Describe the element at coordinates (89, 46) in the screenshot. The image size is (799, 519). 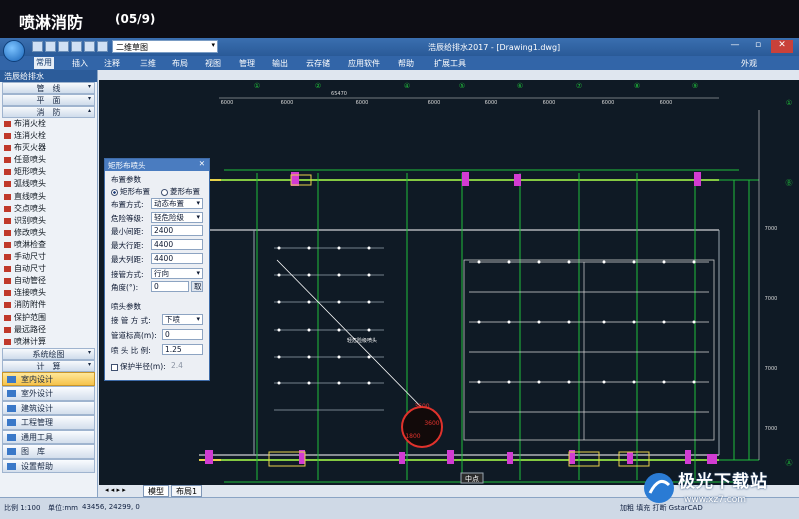
I see `print-icon` at that location.